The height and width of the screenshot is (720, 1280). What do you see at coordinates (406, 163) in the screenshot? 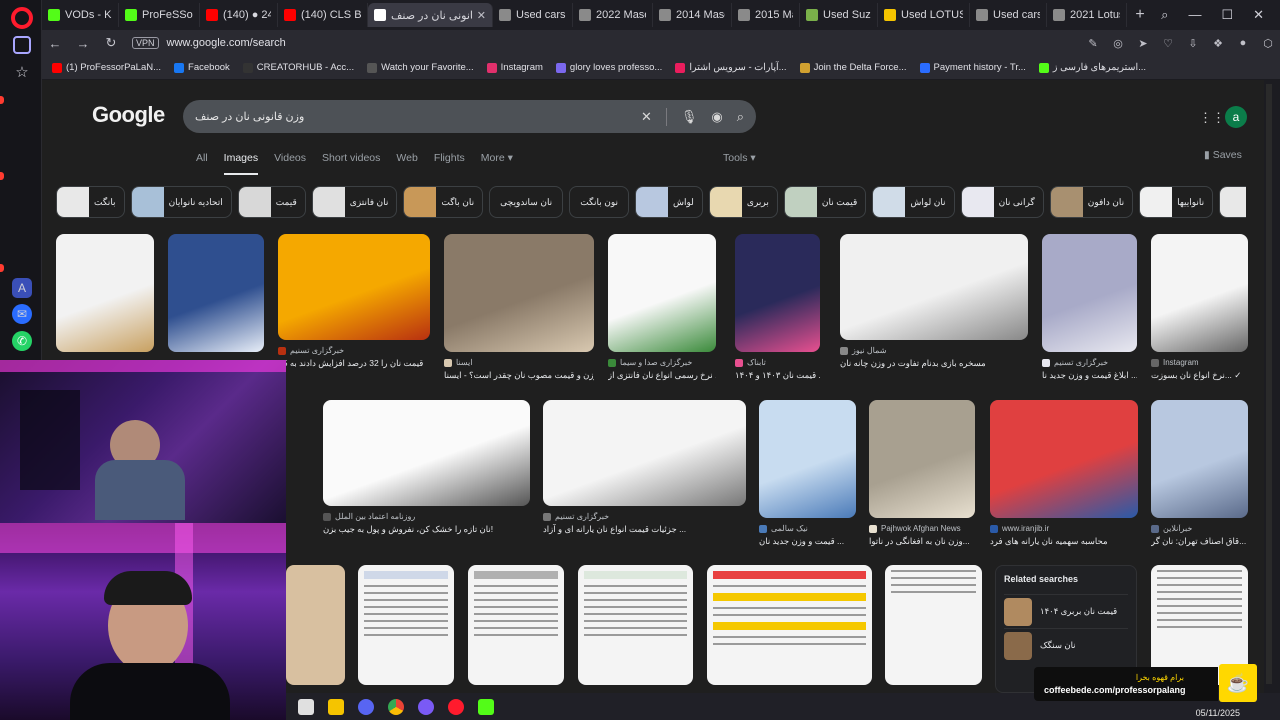
I see `tab-web: Web` at bounding box center [406, 163].